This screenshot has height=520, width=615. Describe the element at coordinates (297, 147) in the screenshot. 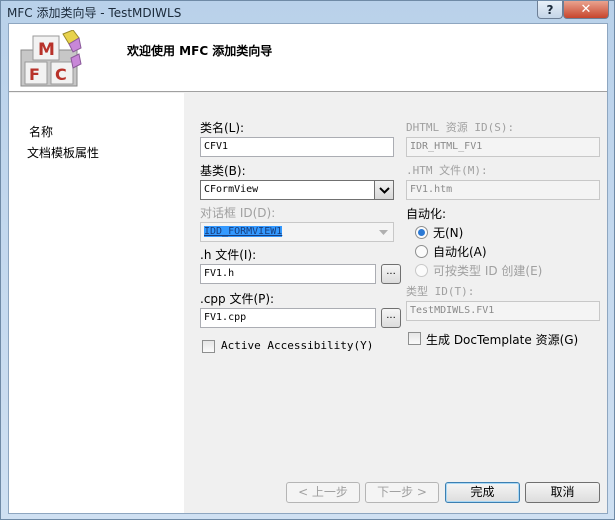

I see `class-name-input: CFV1` at that location.